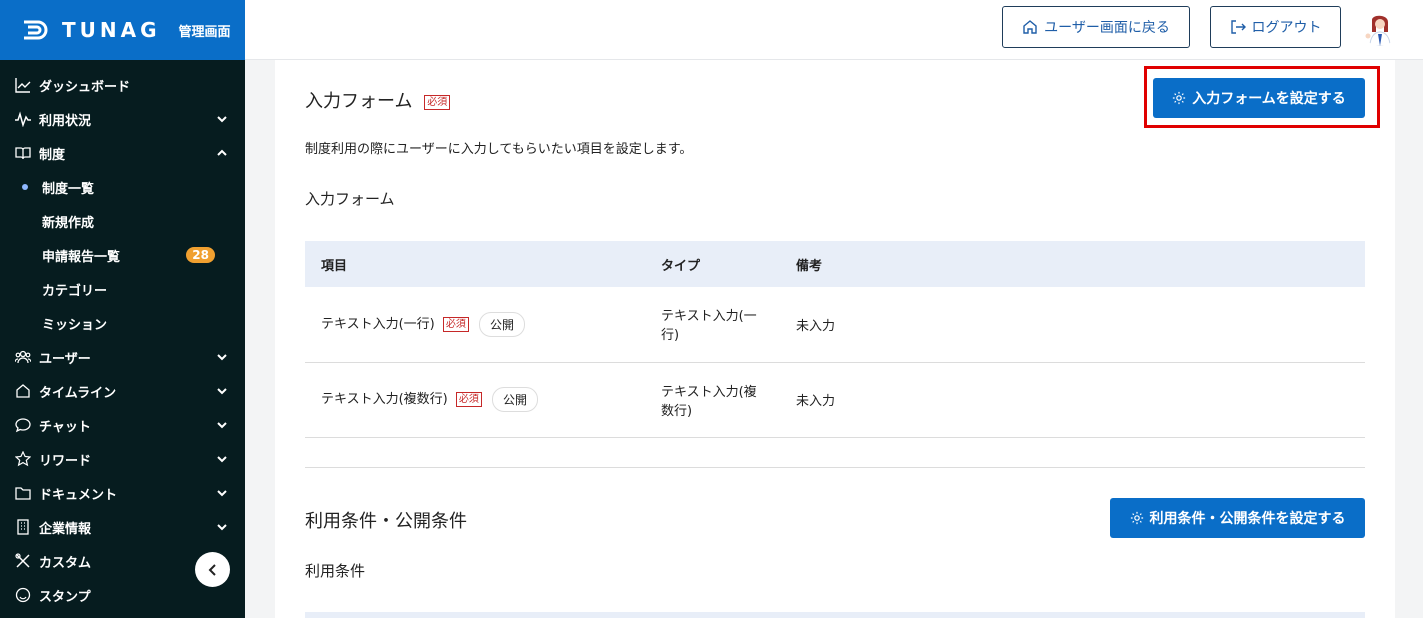 This screenshot has height=618, width=1423. Describe the element at coordinates (111, 30) in the screenshot. I see `brand-logo: TUNAG` at that location.